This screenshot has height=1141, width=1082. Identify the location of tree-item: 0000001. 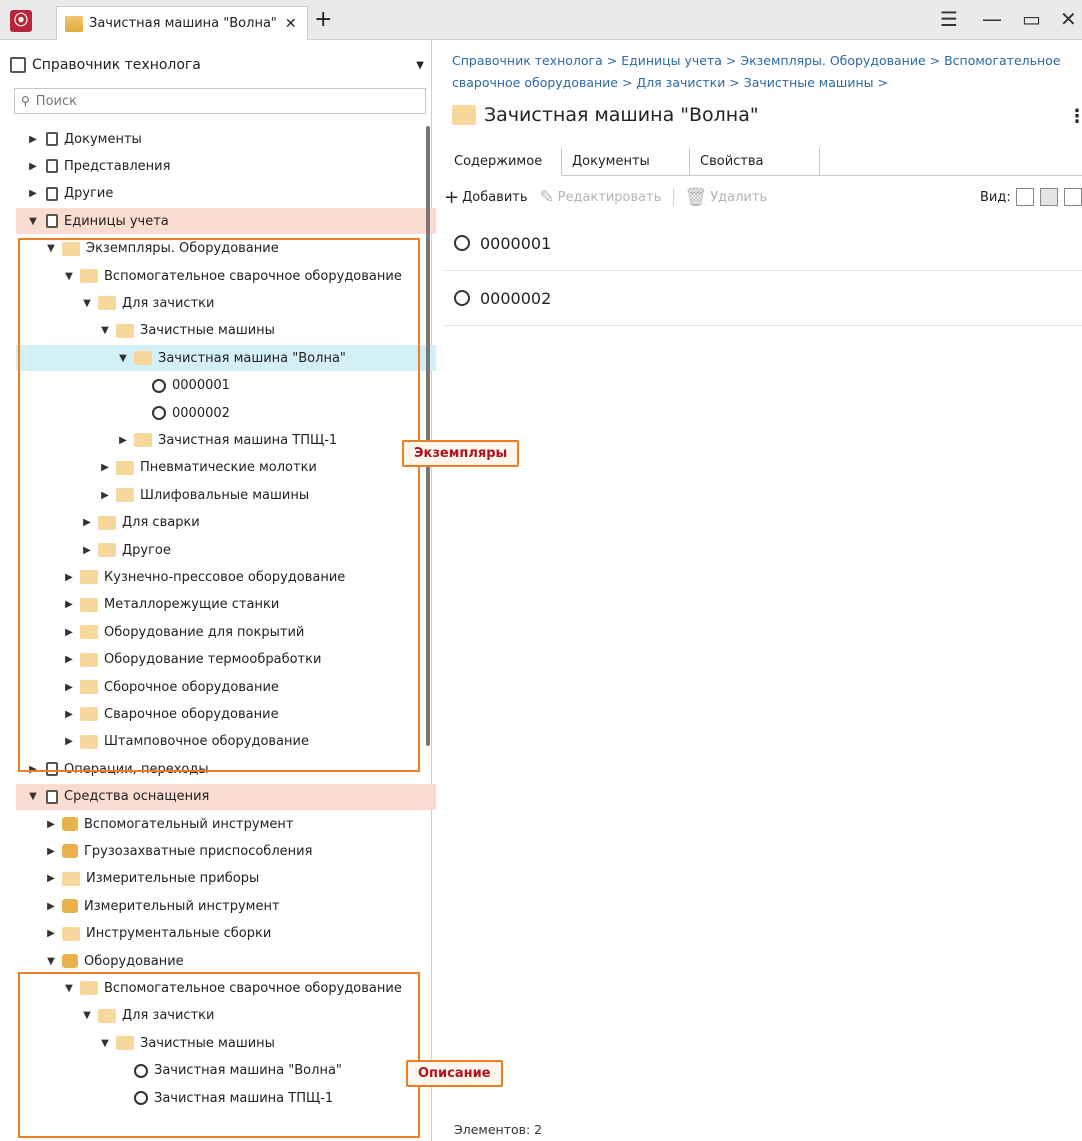
(226, 386).